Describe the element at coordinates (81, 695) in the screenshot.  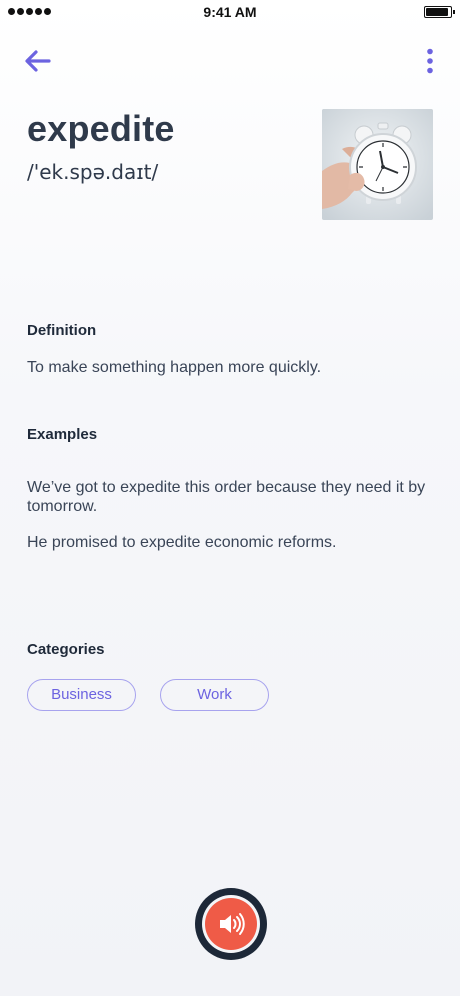
I see `category-chip-business: Business` at that location.